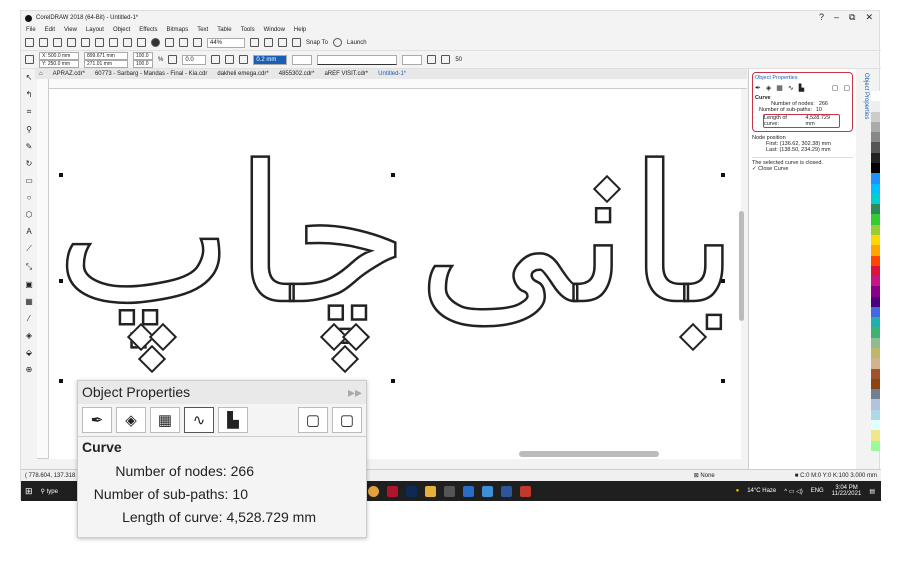 This screenshot has width=900, height=568. What do you see at coordinates (836, 17) in the screenshot?
I see `minimize-button: –` at bounding box center [836, 17].